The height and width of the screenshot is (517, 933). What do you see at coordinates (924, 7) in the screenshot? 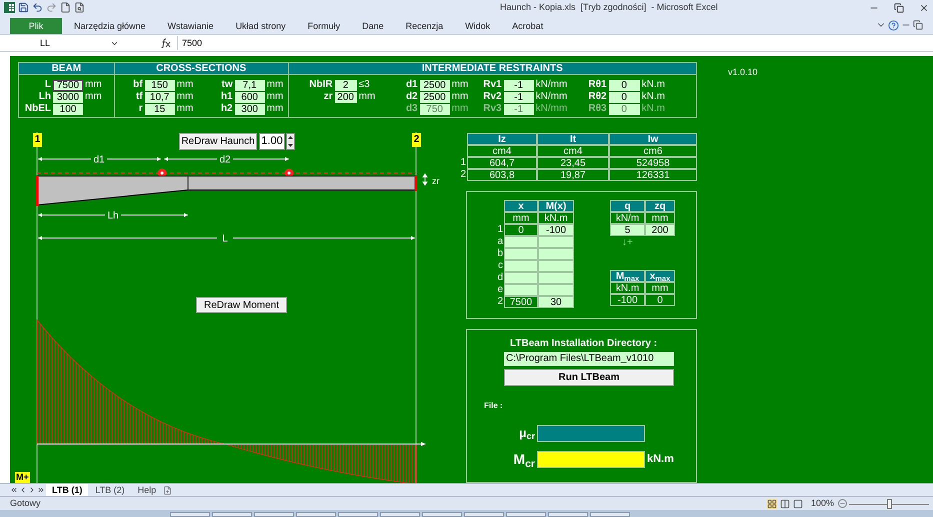
I see `close-icon` at bounding box center [924, 7].